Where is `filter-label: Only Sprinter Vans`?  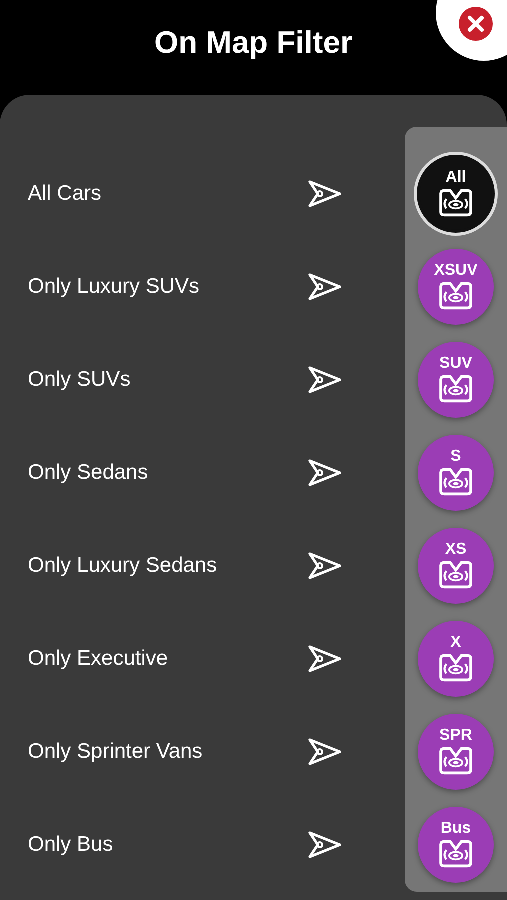 filter-label: Only Sprinter Vans is located at coordinates (115, 752).